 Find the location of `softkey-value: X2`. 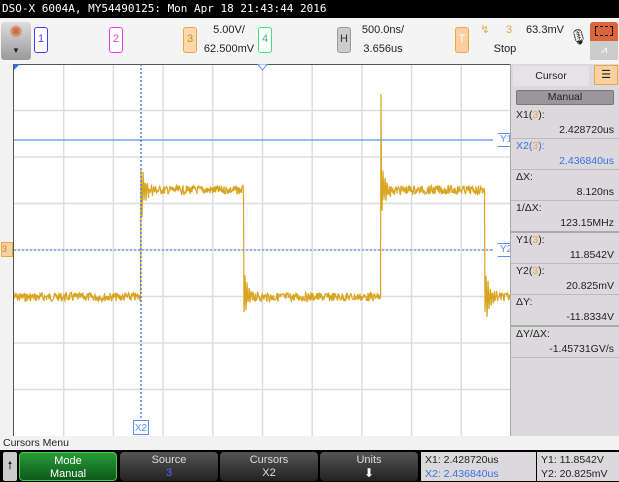

softkey-value: X2 is located at coordinates (269, 473).